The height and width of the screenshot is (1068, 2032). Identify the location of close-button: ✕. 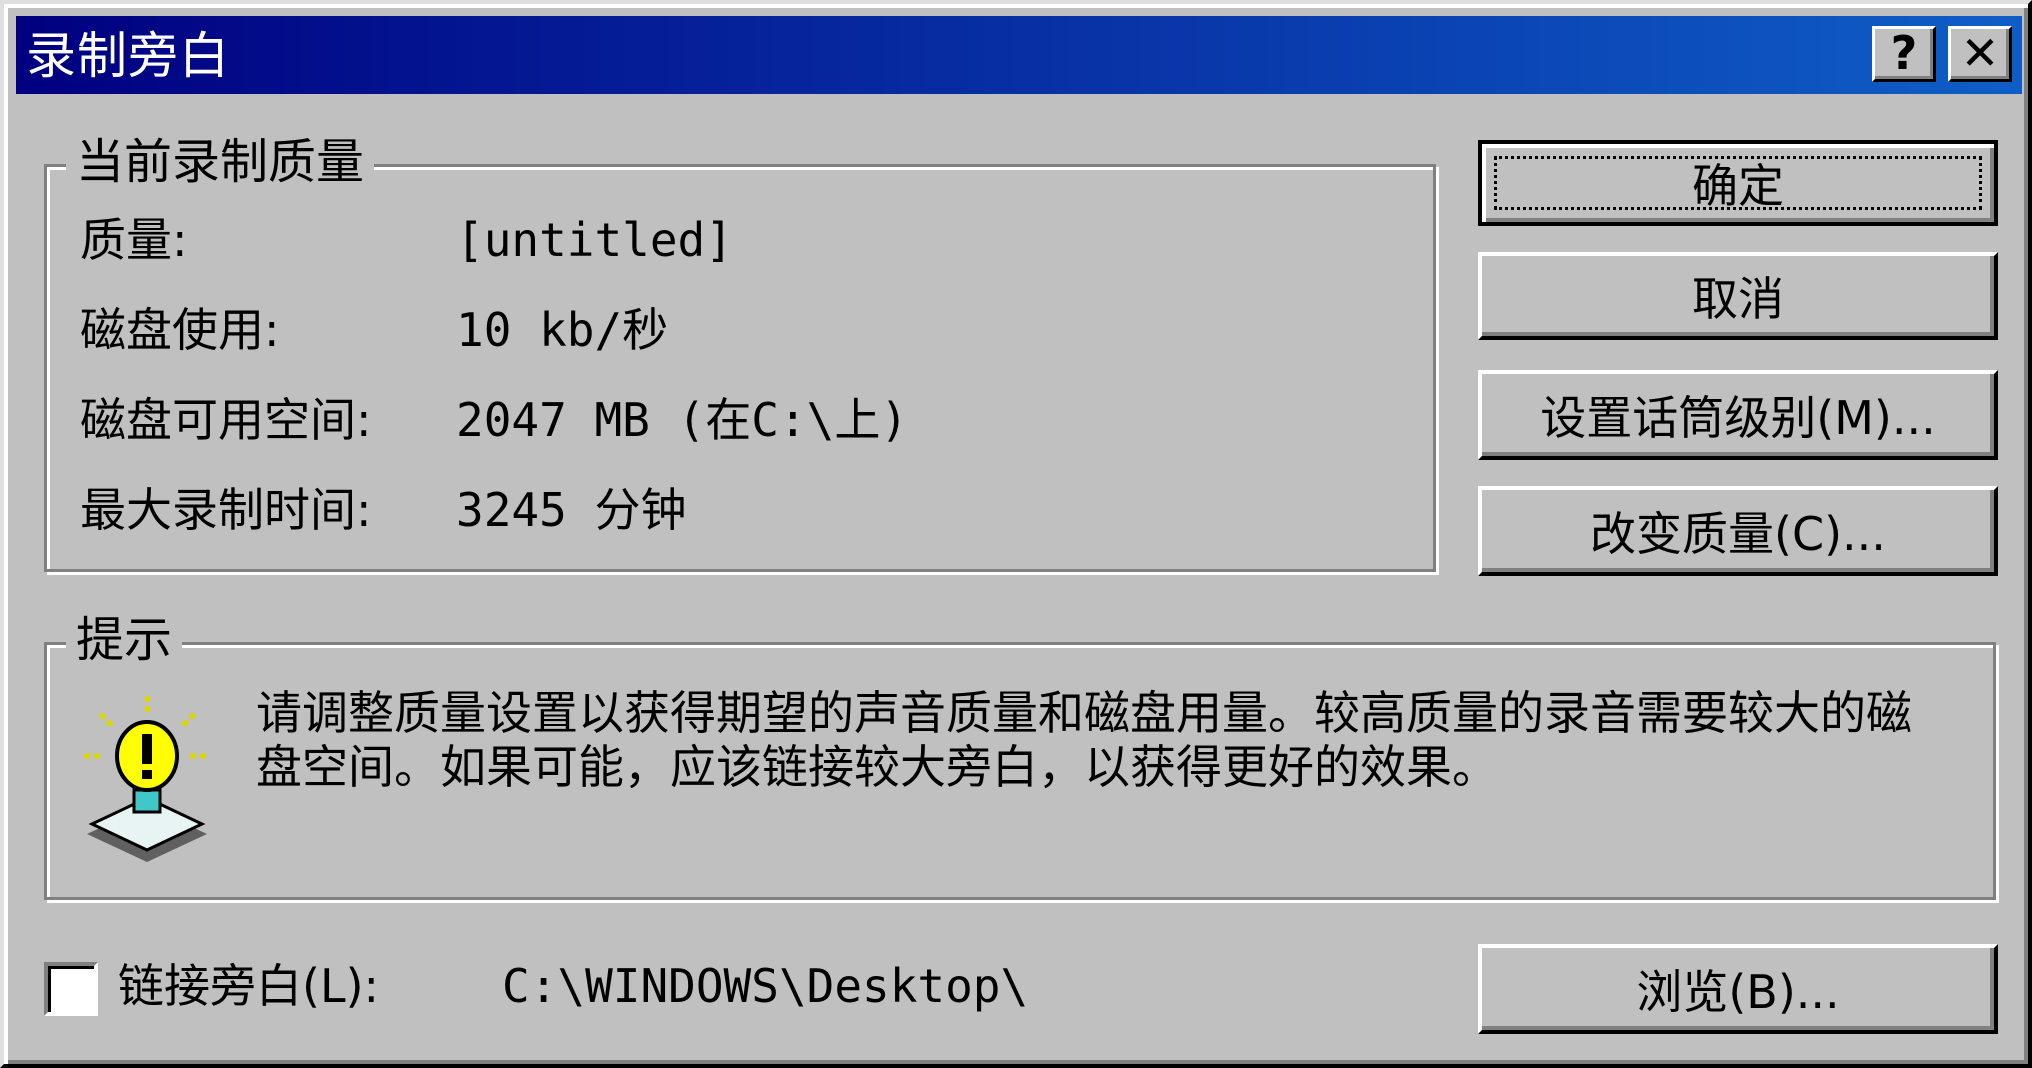
(1980, 54).